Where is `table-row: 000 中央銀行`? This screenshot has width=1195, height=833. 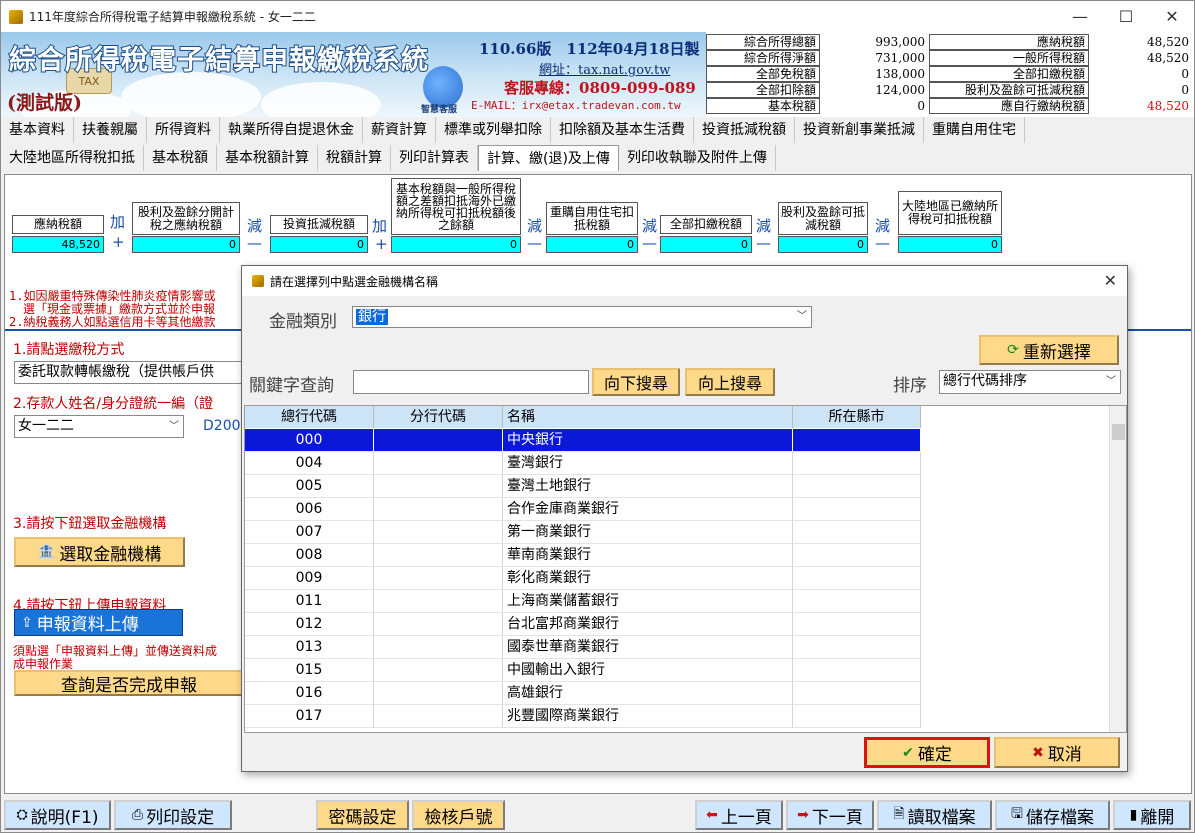
table-row: 000 中央銀行 is located at coordinates (583, 440).